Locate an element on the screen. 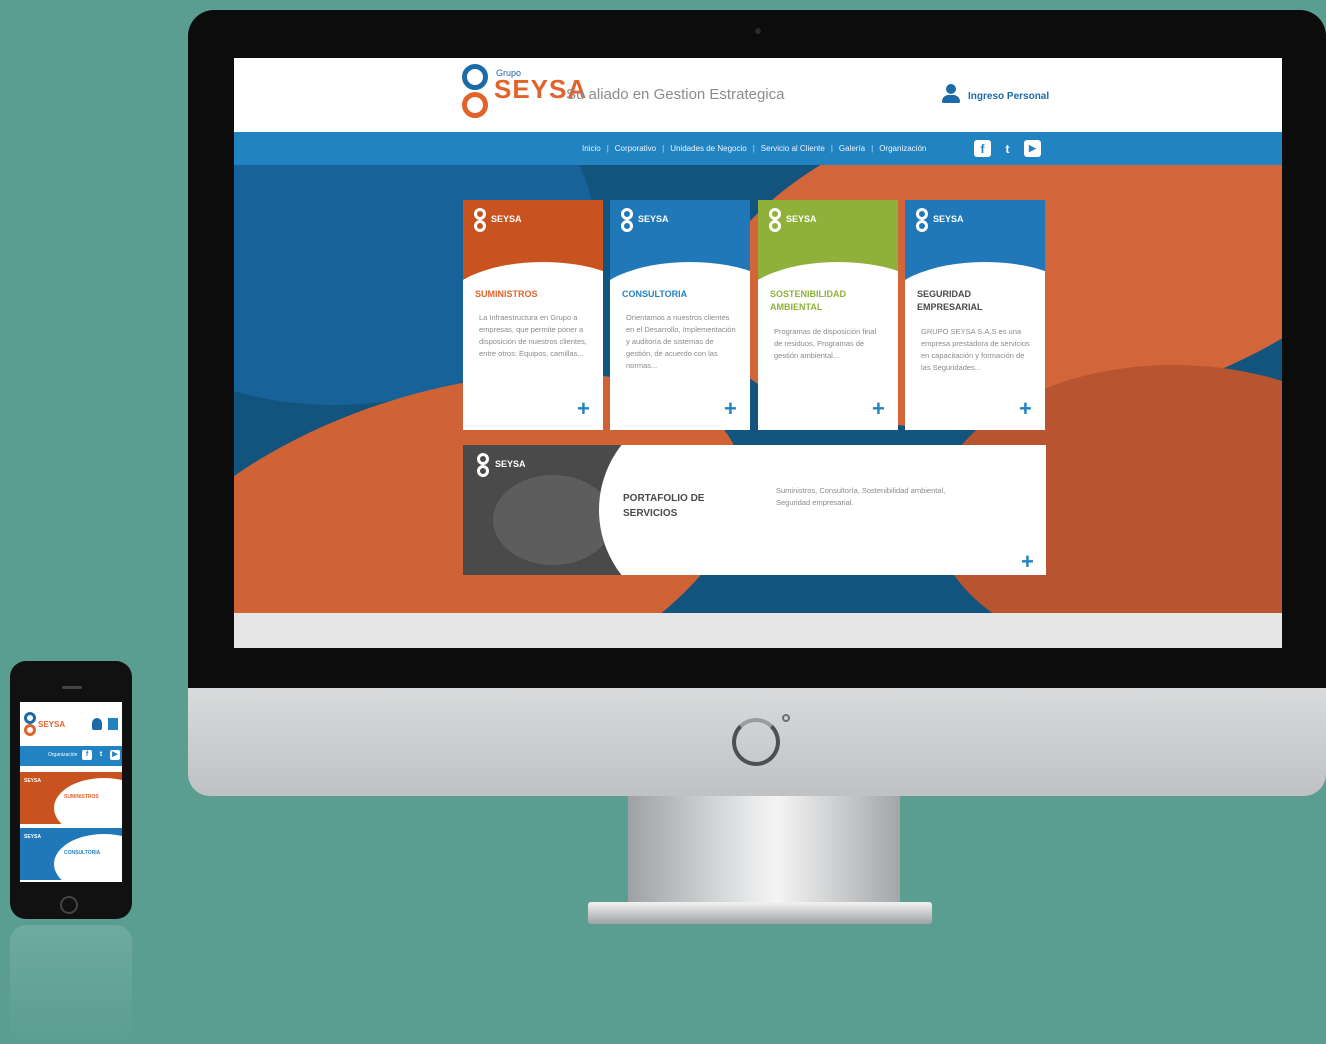 This screenshot has height=1044, width=1326. phone-home-button is located at coordinates (69, 905).